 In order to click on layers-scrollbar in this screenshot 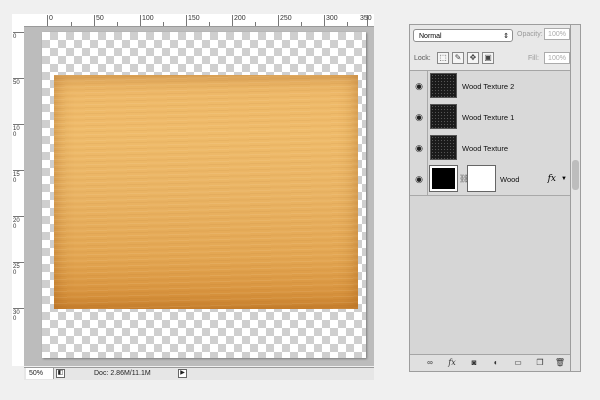, I will do `click(576, 198)`.